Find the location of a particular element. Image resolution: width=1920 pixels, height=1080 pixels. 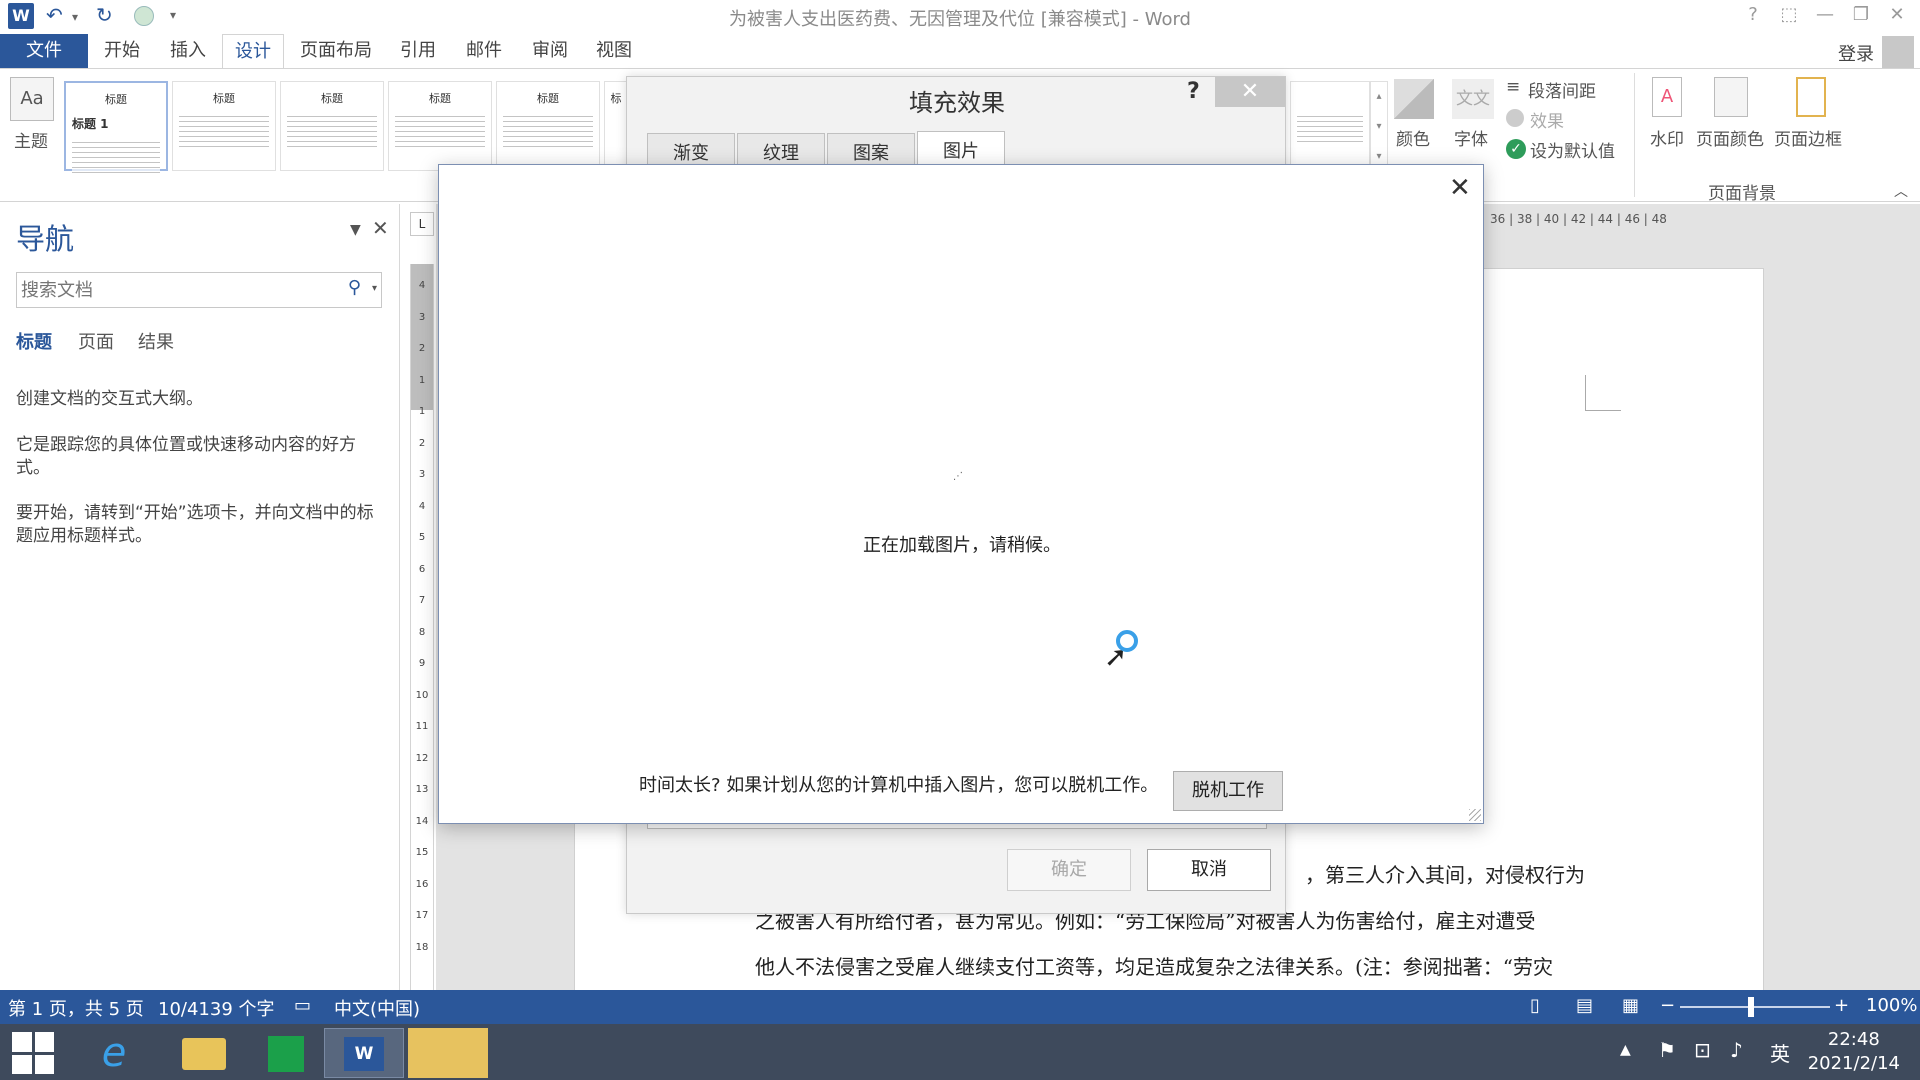

nav-tab-headings: 标题 is located at coordinates (34, 341).